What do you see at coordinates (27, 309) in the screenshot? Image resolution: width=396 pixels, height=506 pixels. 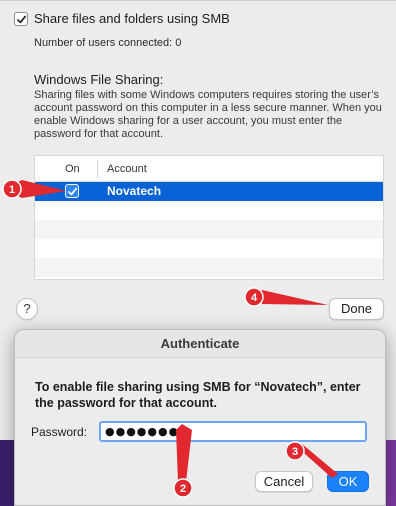 I see `help-button: ?` at bounding box center [27, 309].